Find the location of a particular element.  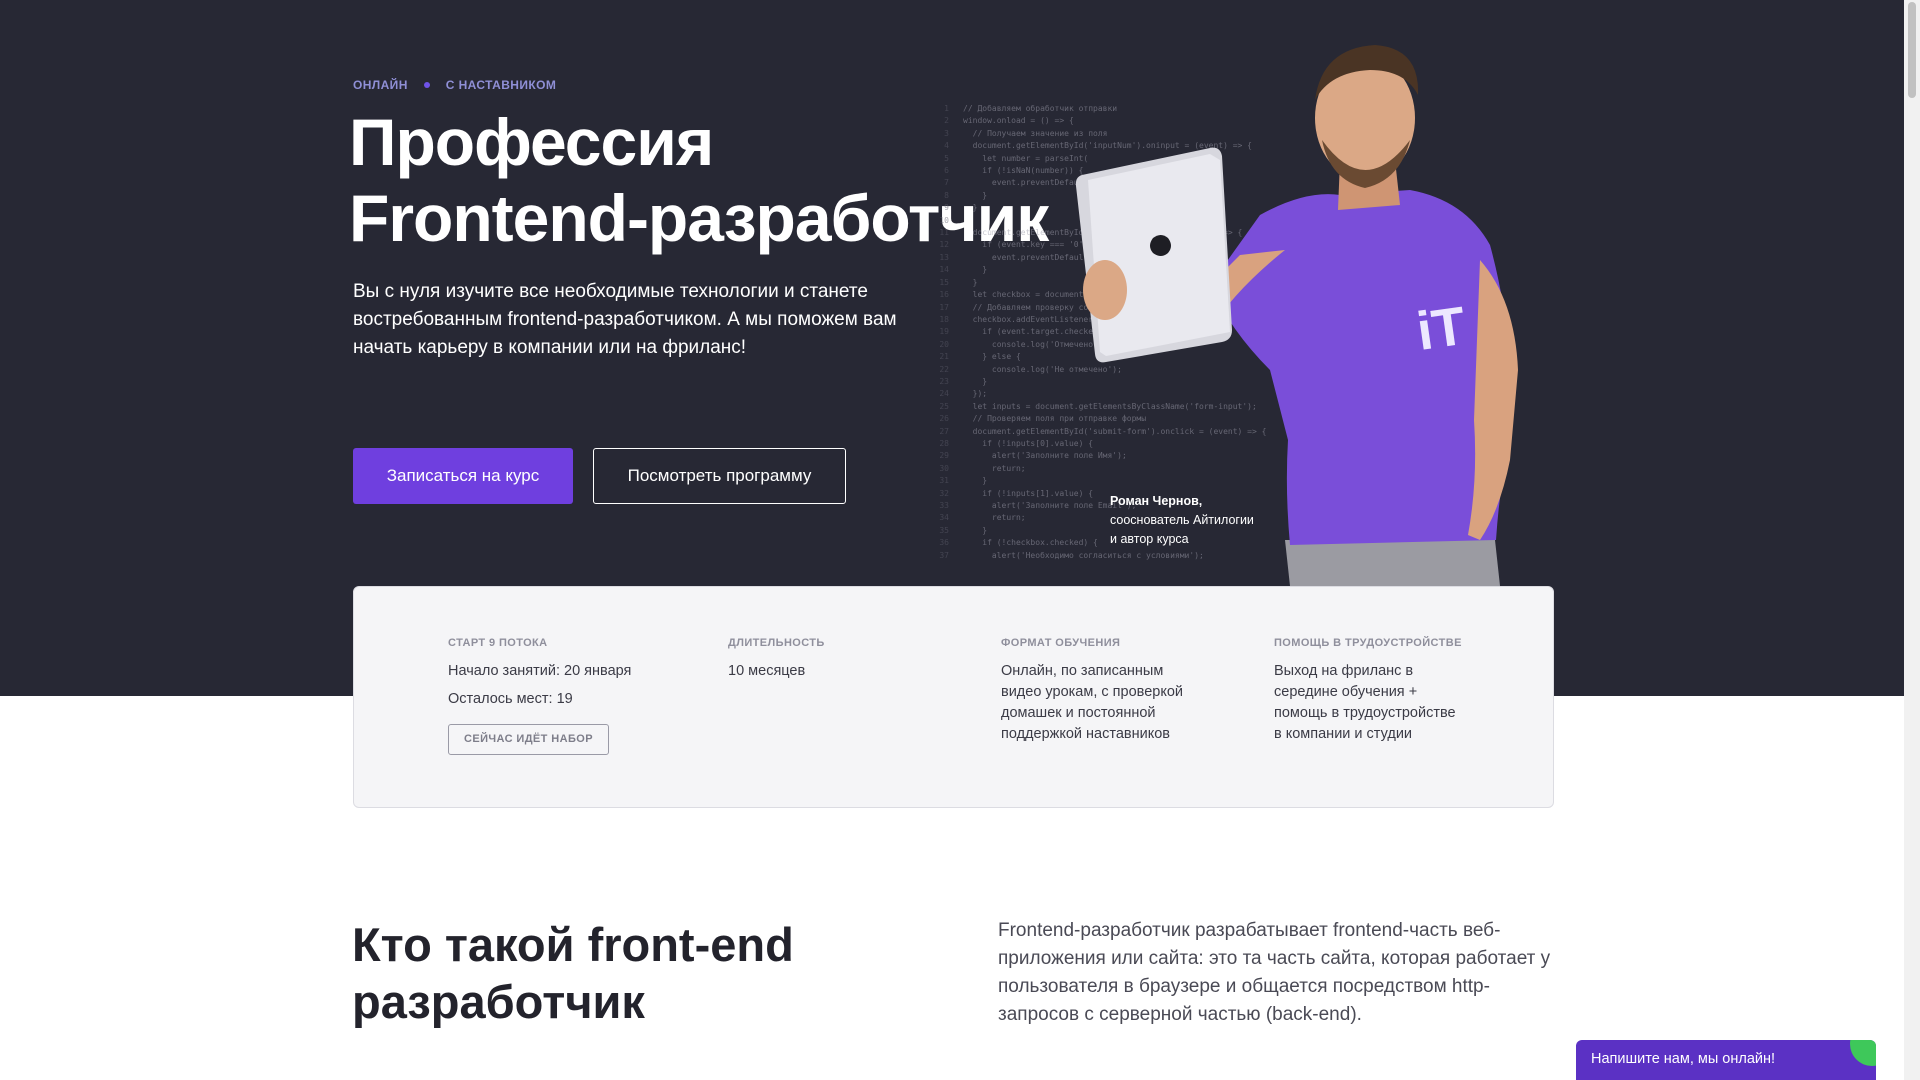

code-line-number: 21 is located at coordinates (944, 357).